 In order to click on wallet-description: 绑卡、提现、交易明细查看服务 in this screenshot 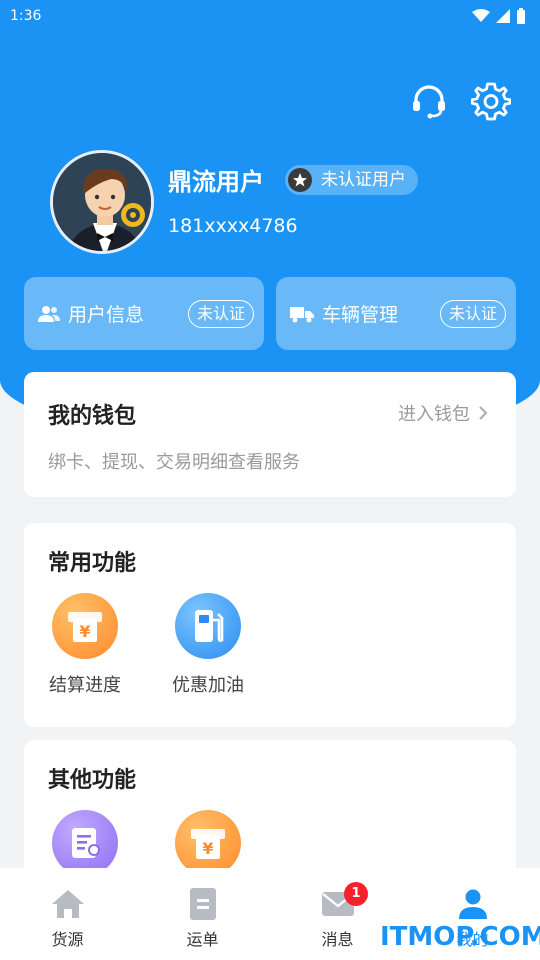, I will do `click(174, 462)`.